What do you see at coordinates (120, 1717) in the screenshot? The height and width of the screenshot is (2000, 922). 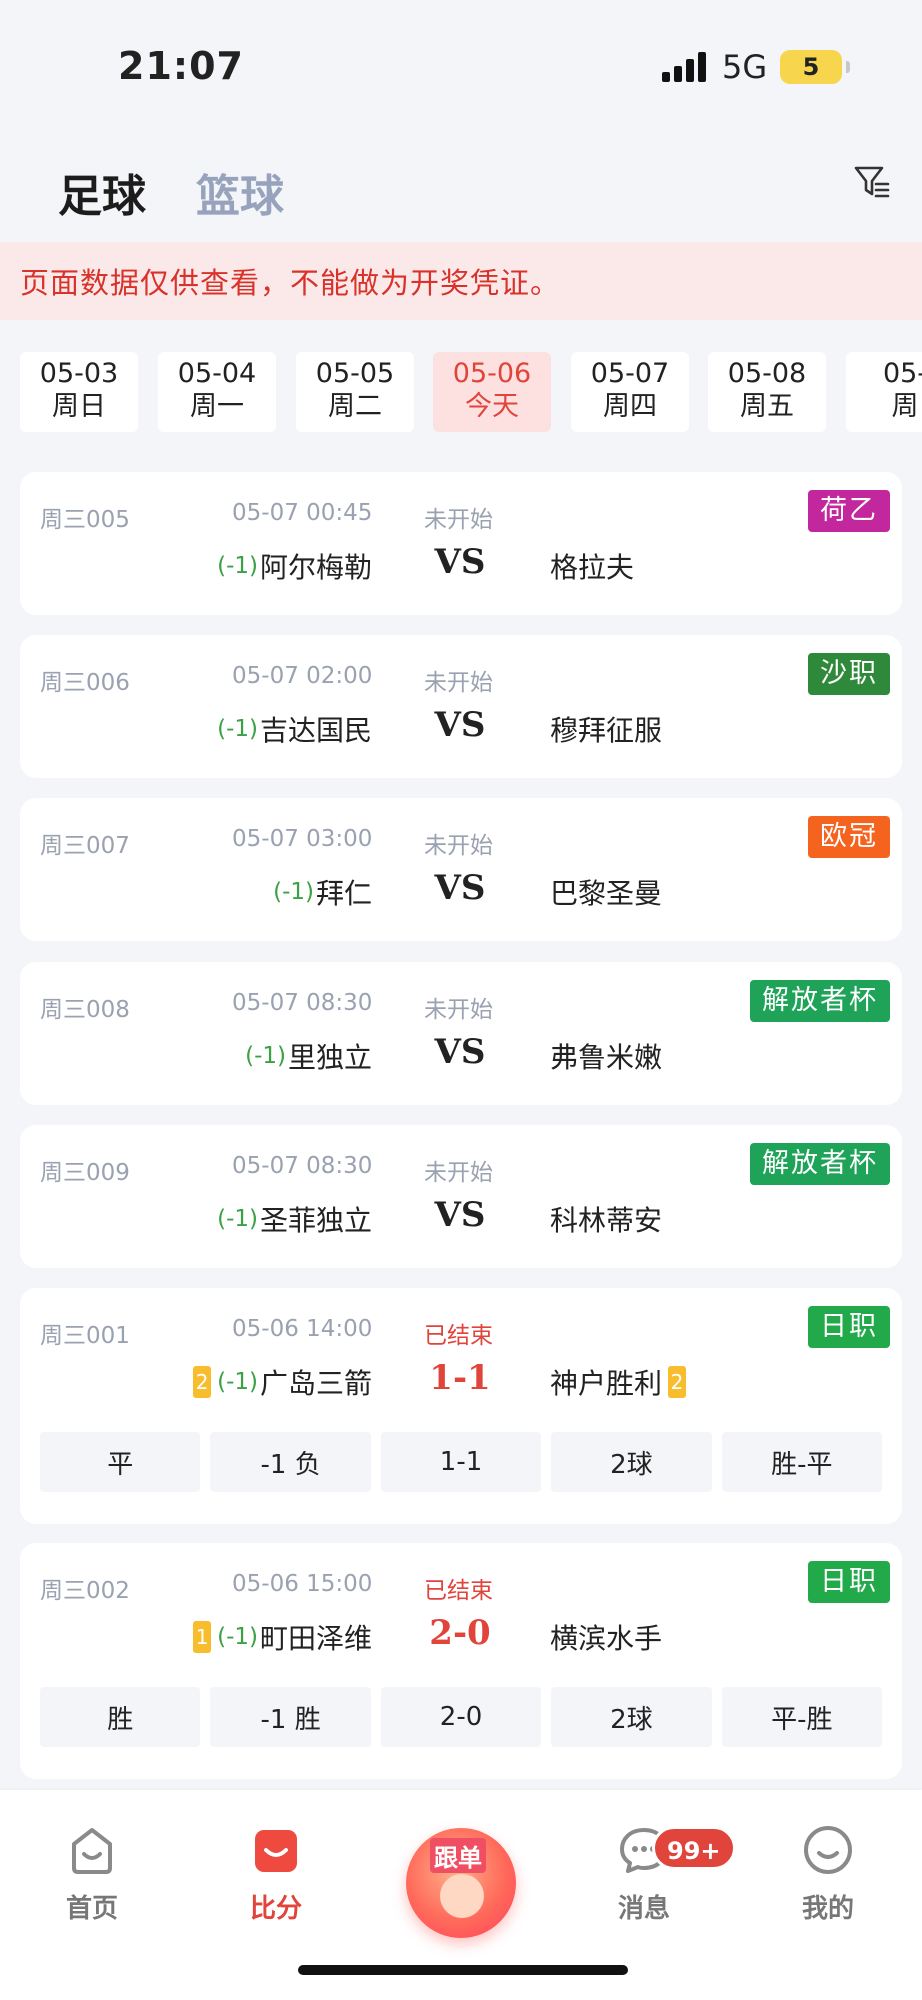 I see `result-cell: 胜` at bounding box center [120, 1717].